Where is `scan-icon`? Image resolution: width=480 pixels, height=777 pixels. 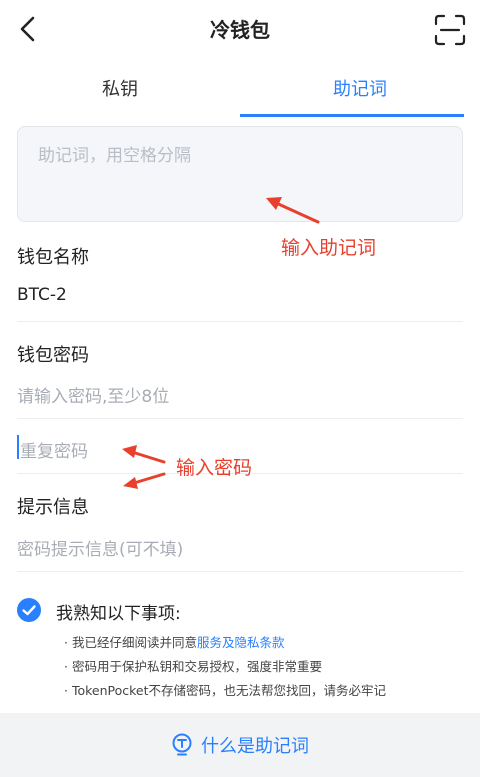
scan-icon is located at coordinates (450, 30).